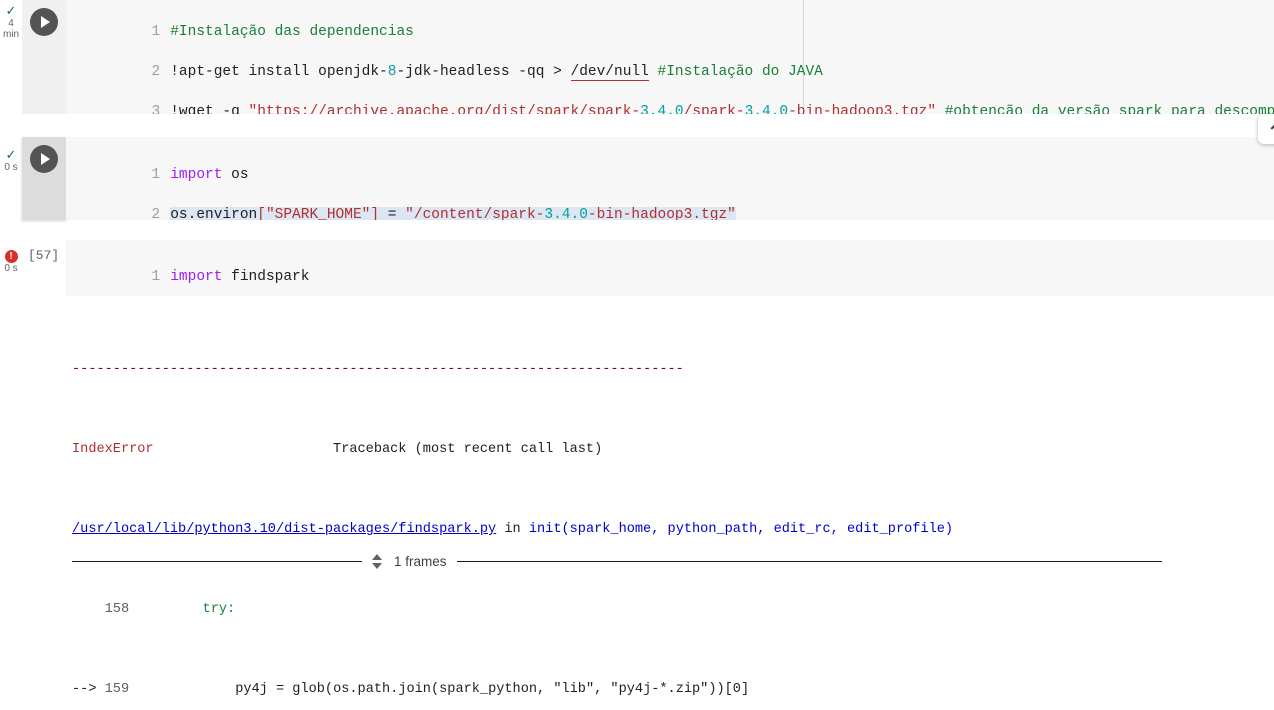 Image resolution: width=1274 pixels, height=710 pixels. Describe the element at coordinates (44, 178) in the screenshot. I see `cell-2-run-area` at that location.